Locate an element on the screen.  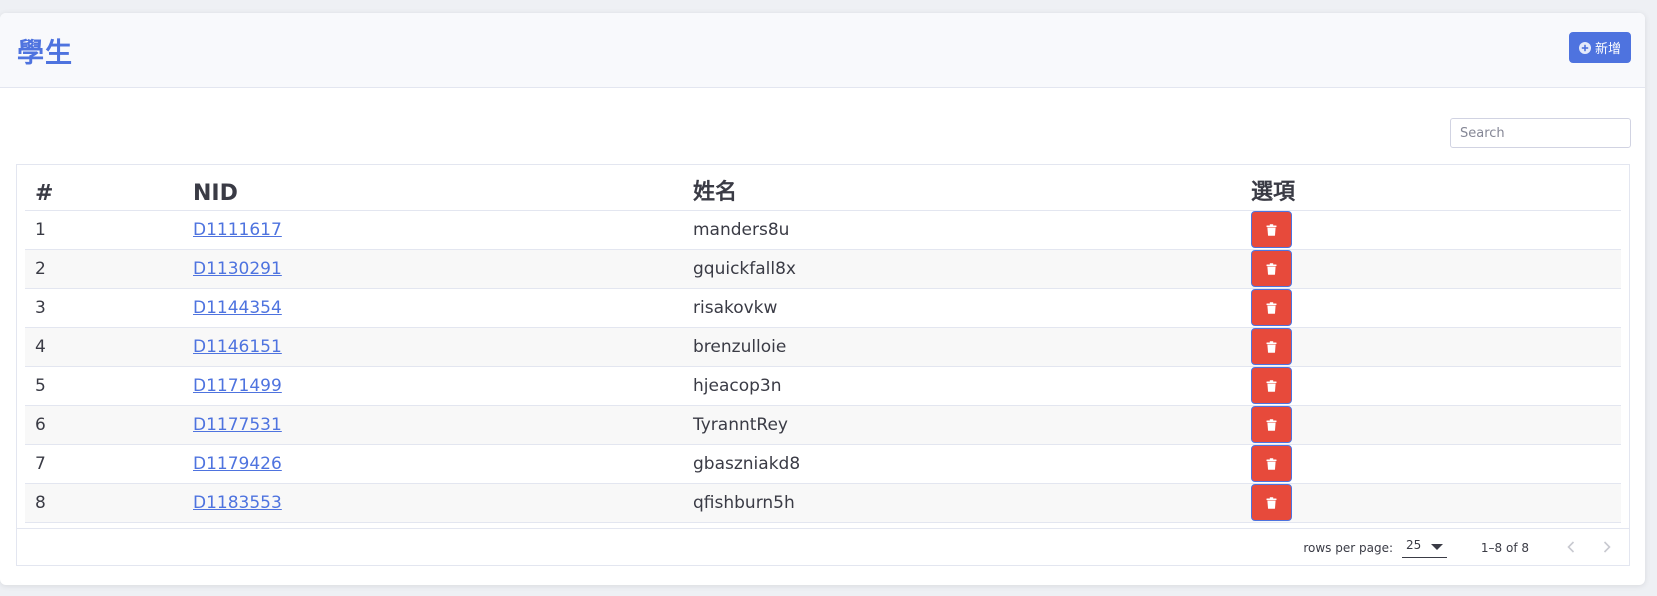
student-name: hjeacop3n is located at coordinates (962, 386).